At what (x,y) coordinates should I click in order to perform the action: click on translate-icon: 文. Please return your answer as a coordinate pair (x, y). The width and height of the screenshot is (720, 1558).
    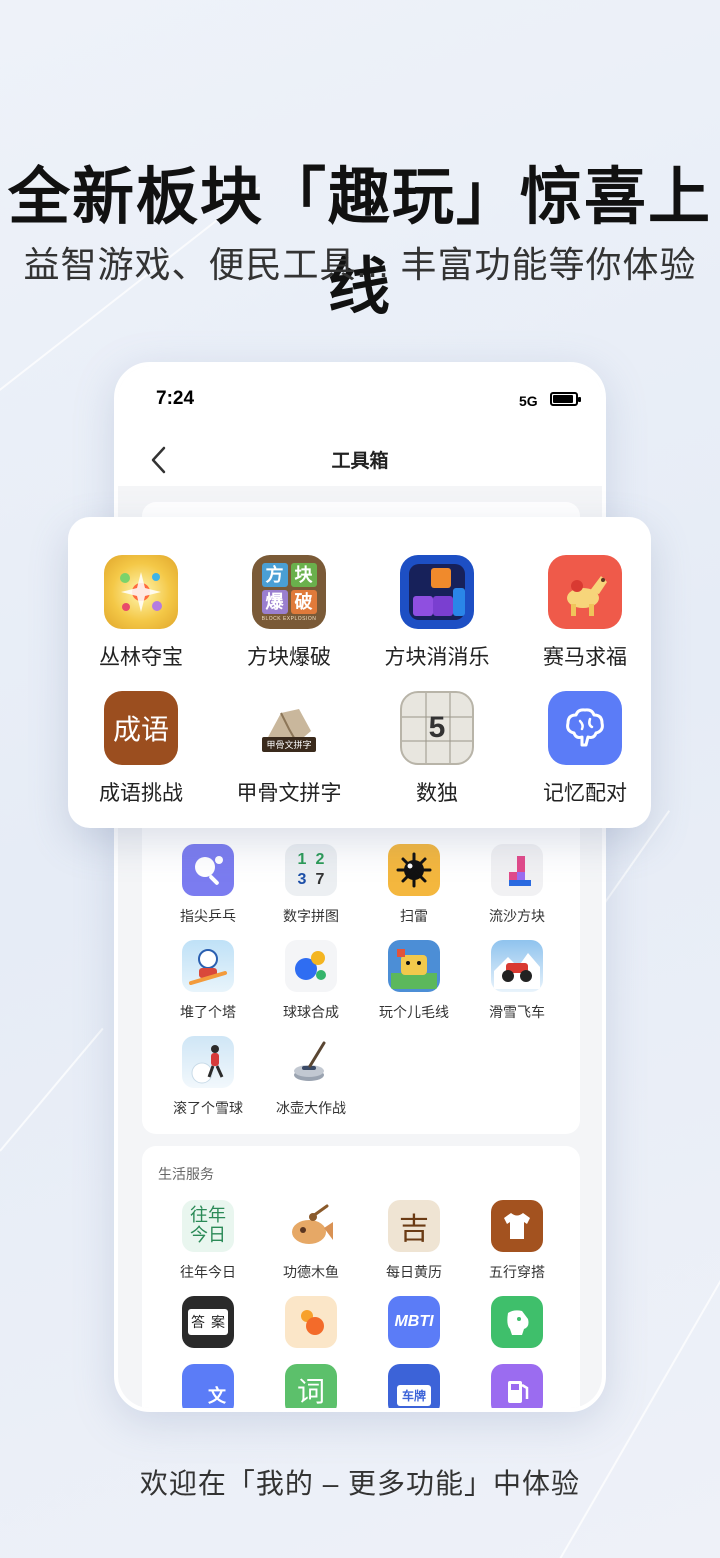
    Looking at the image, I should click on (208, 1386).